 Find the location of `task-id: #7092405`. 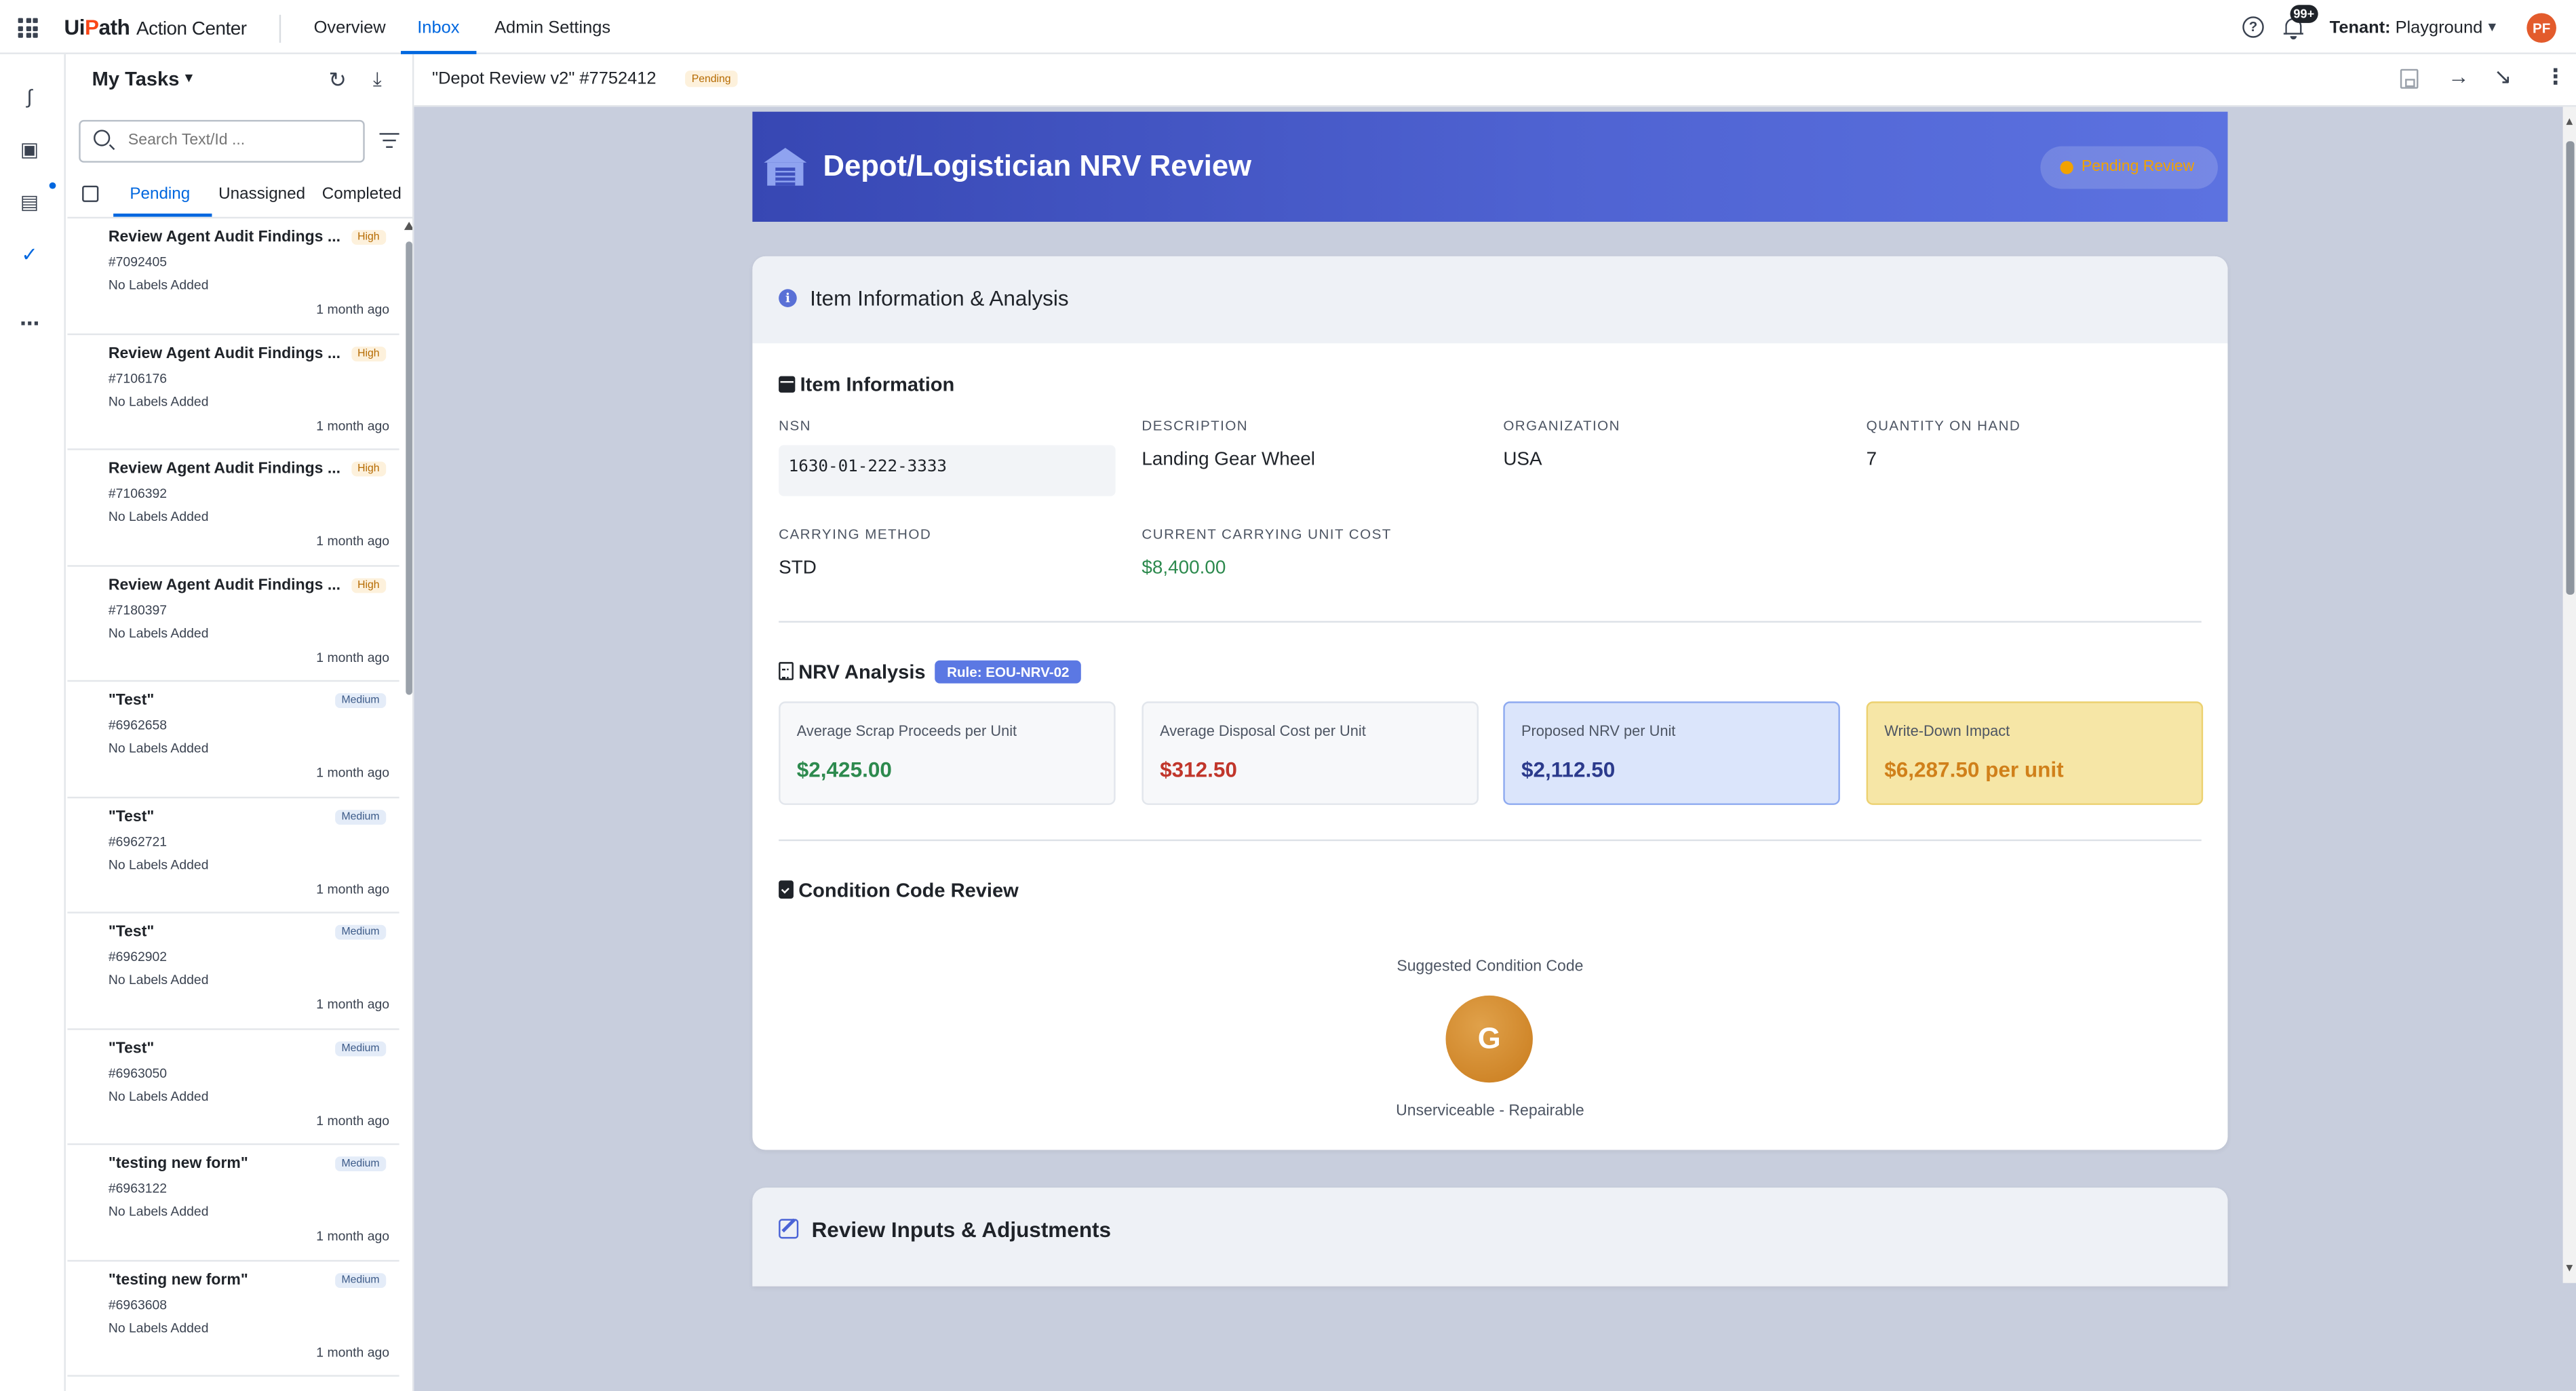

task-id: #7092405 is located at coordinates (138, 262).